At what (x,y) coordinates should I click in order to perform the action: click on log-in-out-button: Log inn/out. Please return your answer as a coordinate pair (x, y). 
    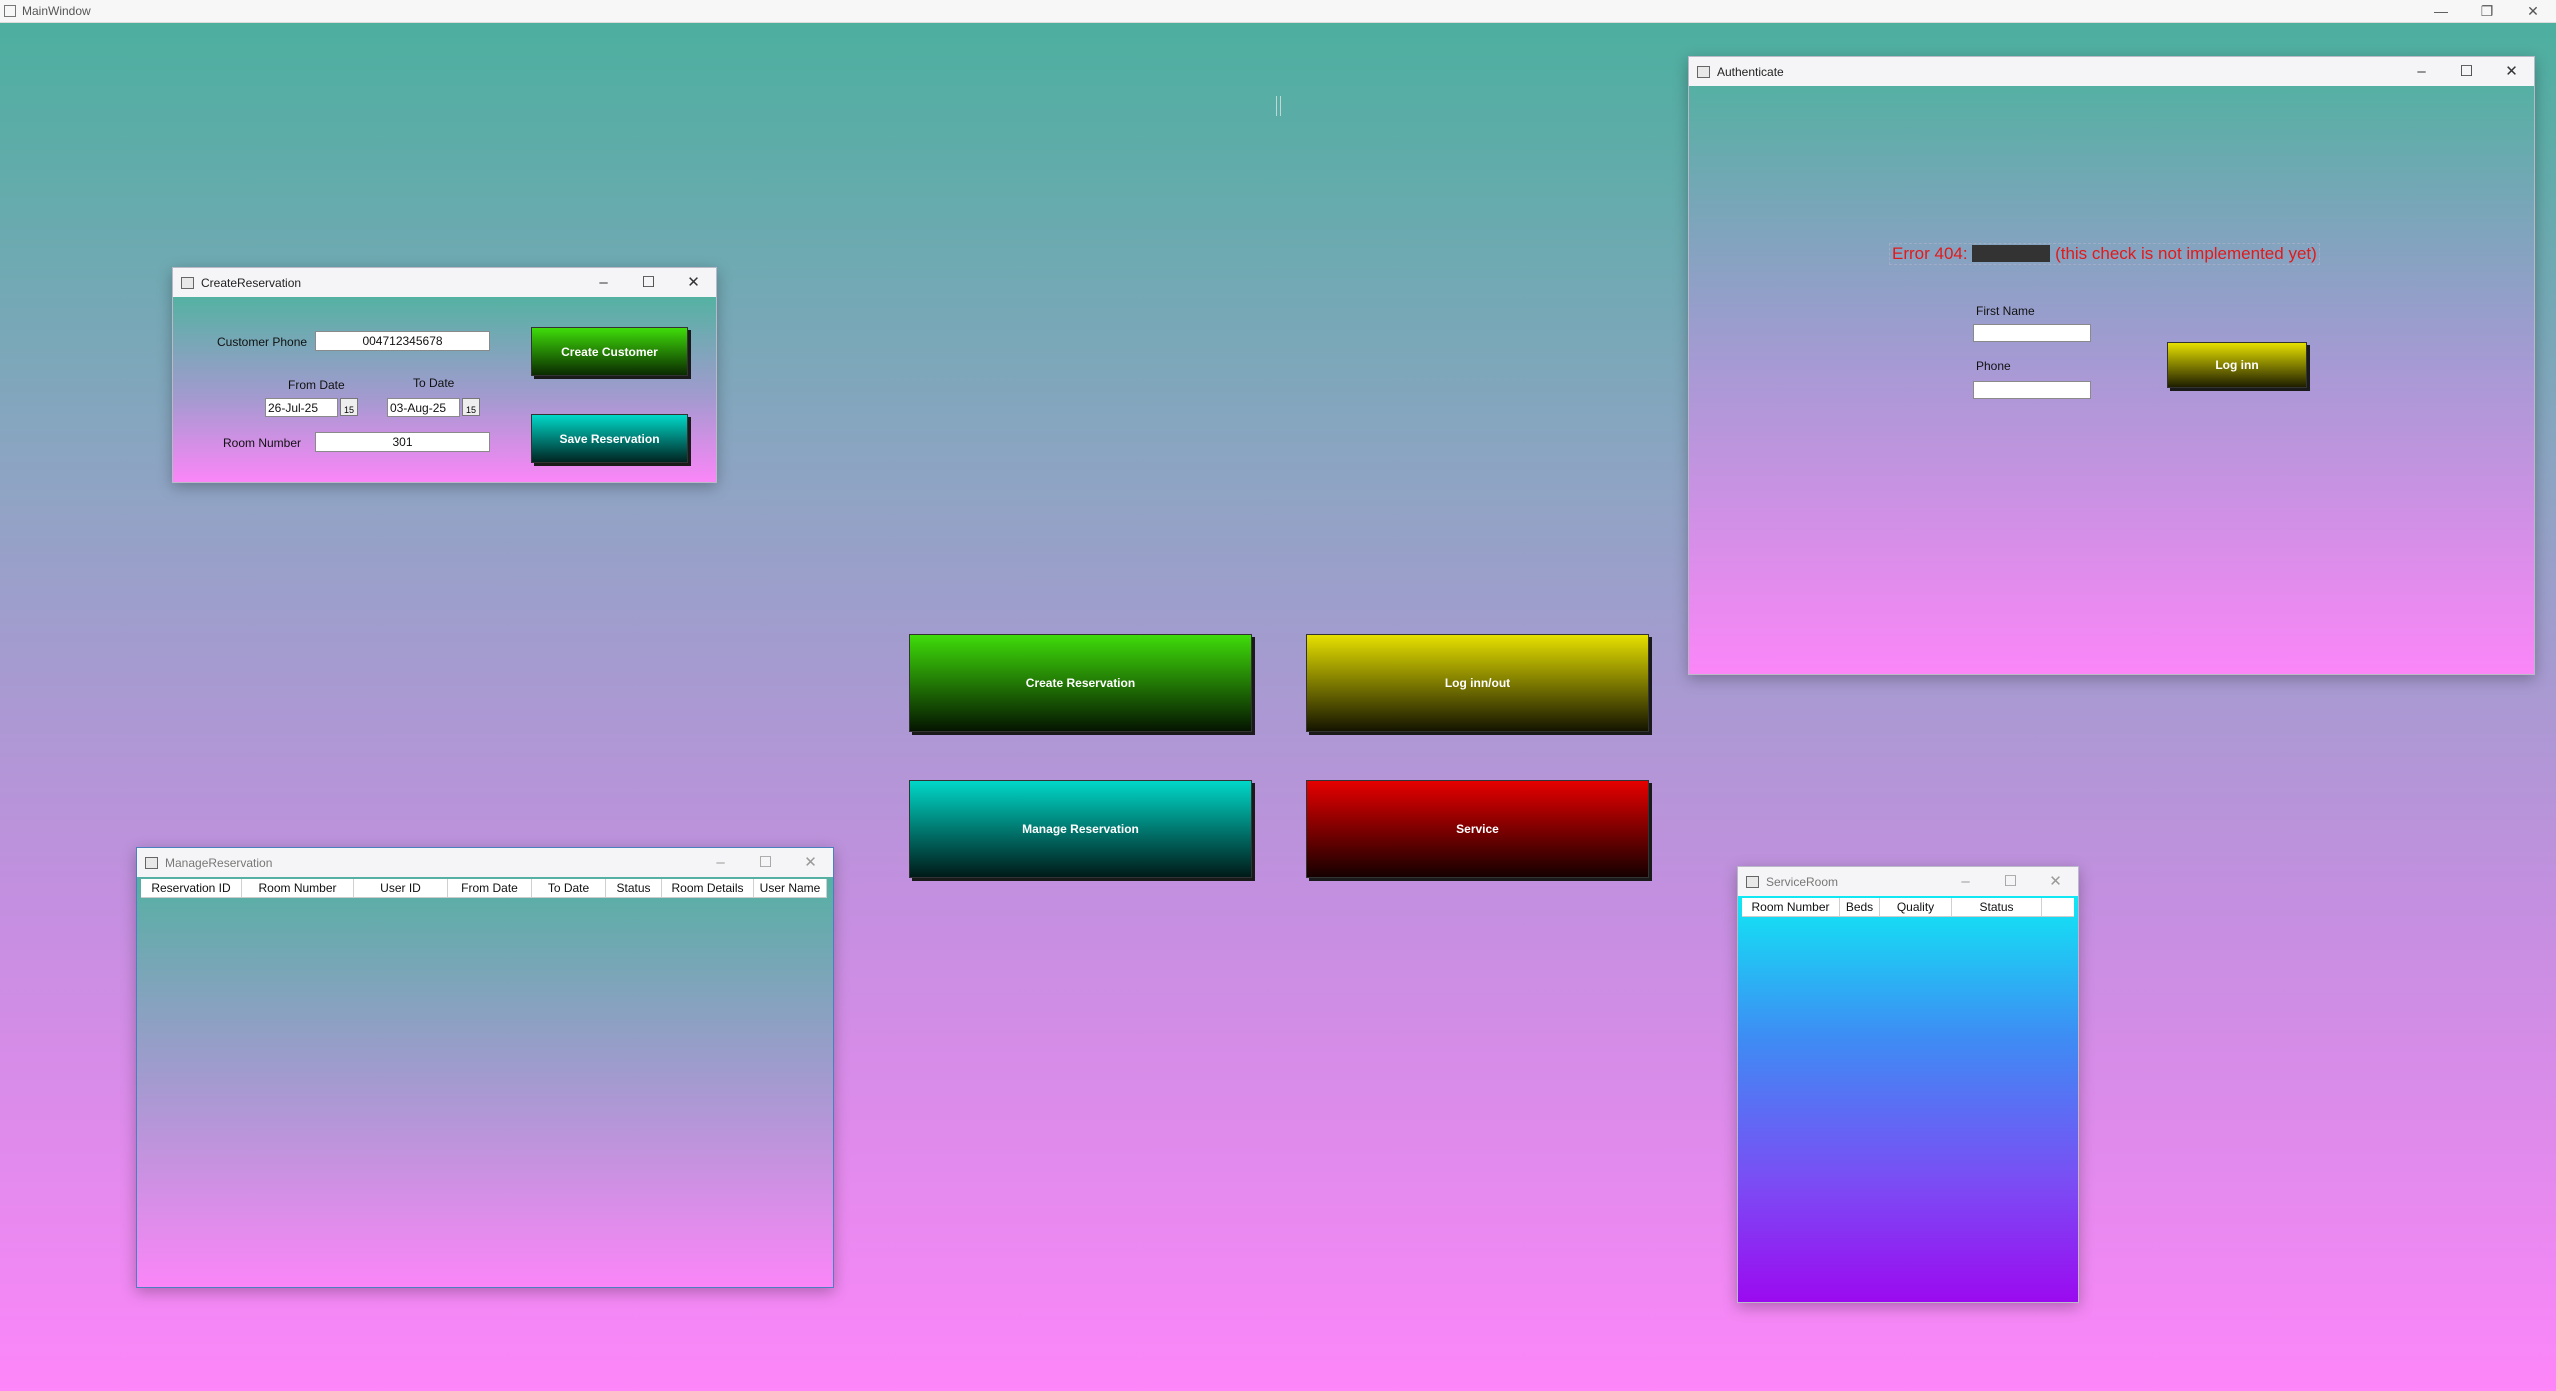
    Looking at the image, I should click on (1477, 683).